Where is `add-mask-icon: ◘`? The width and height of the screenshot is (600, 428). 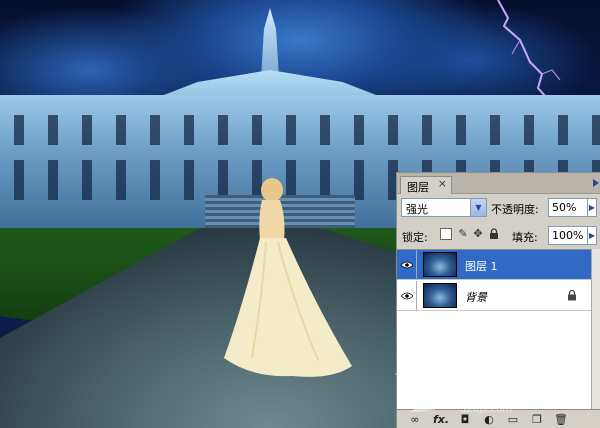
add-mask-icon: ◘ is located at coordinates (465, 420).